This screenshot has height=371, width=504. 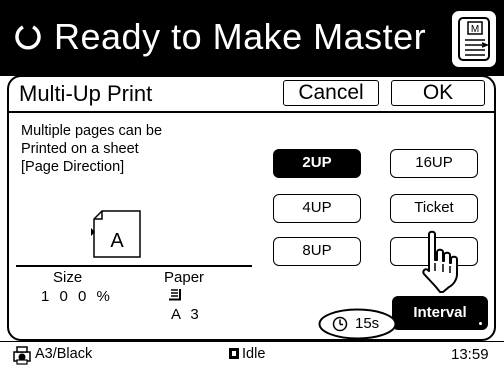 I want to click on paper-color-status: A3/Black, so click(x=64, y=354).